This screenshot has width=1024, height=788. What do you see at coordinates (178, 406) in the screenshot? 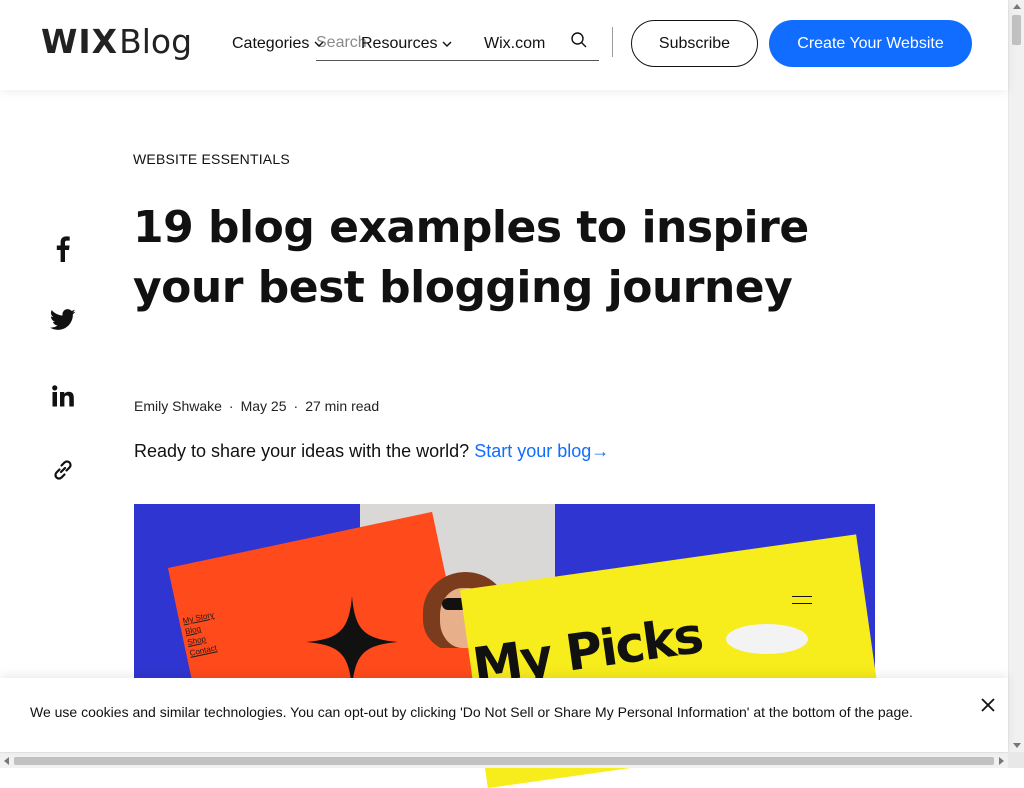
I see `author-name: Emily Shwake` at bounding box center [178, 406].